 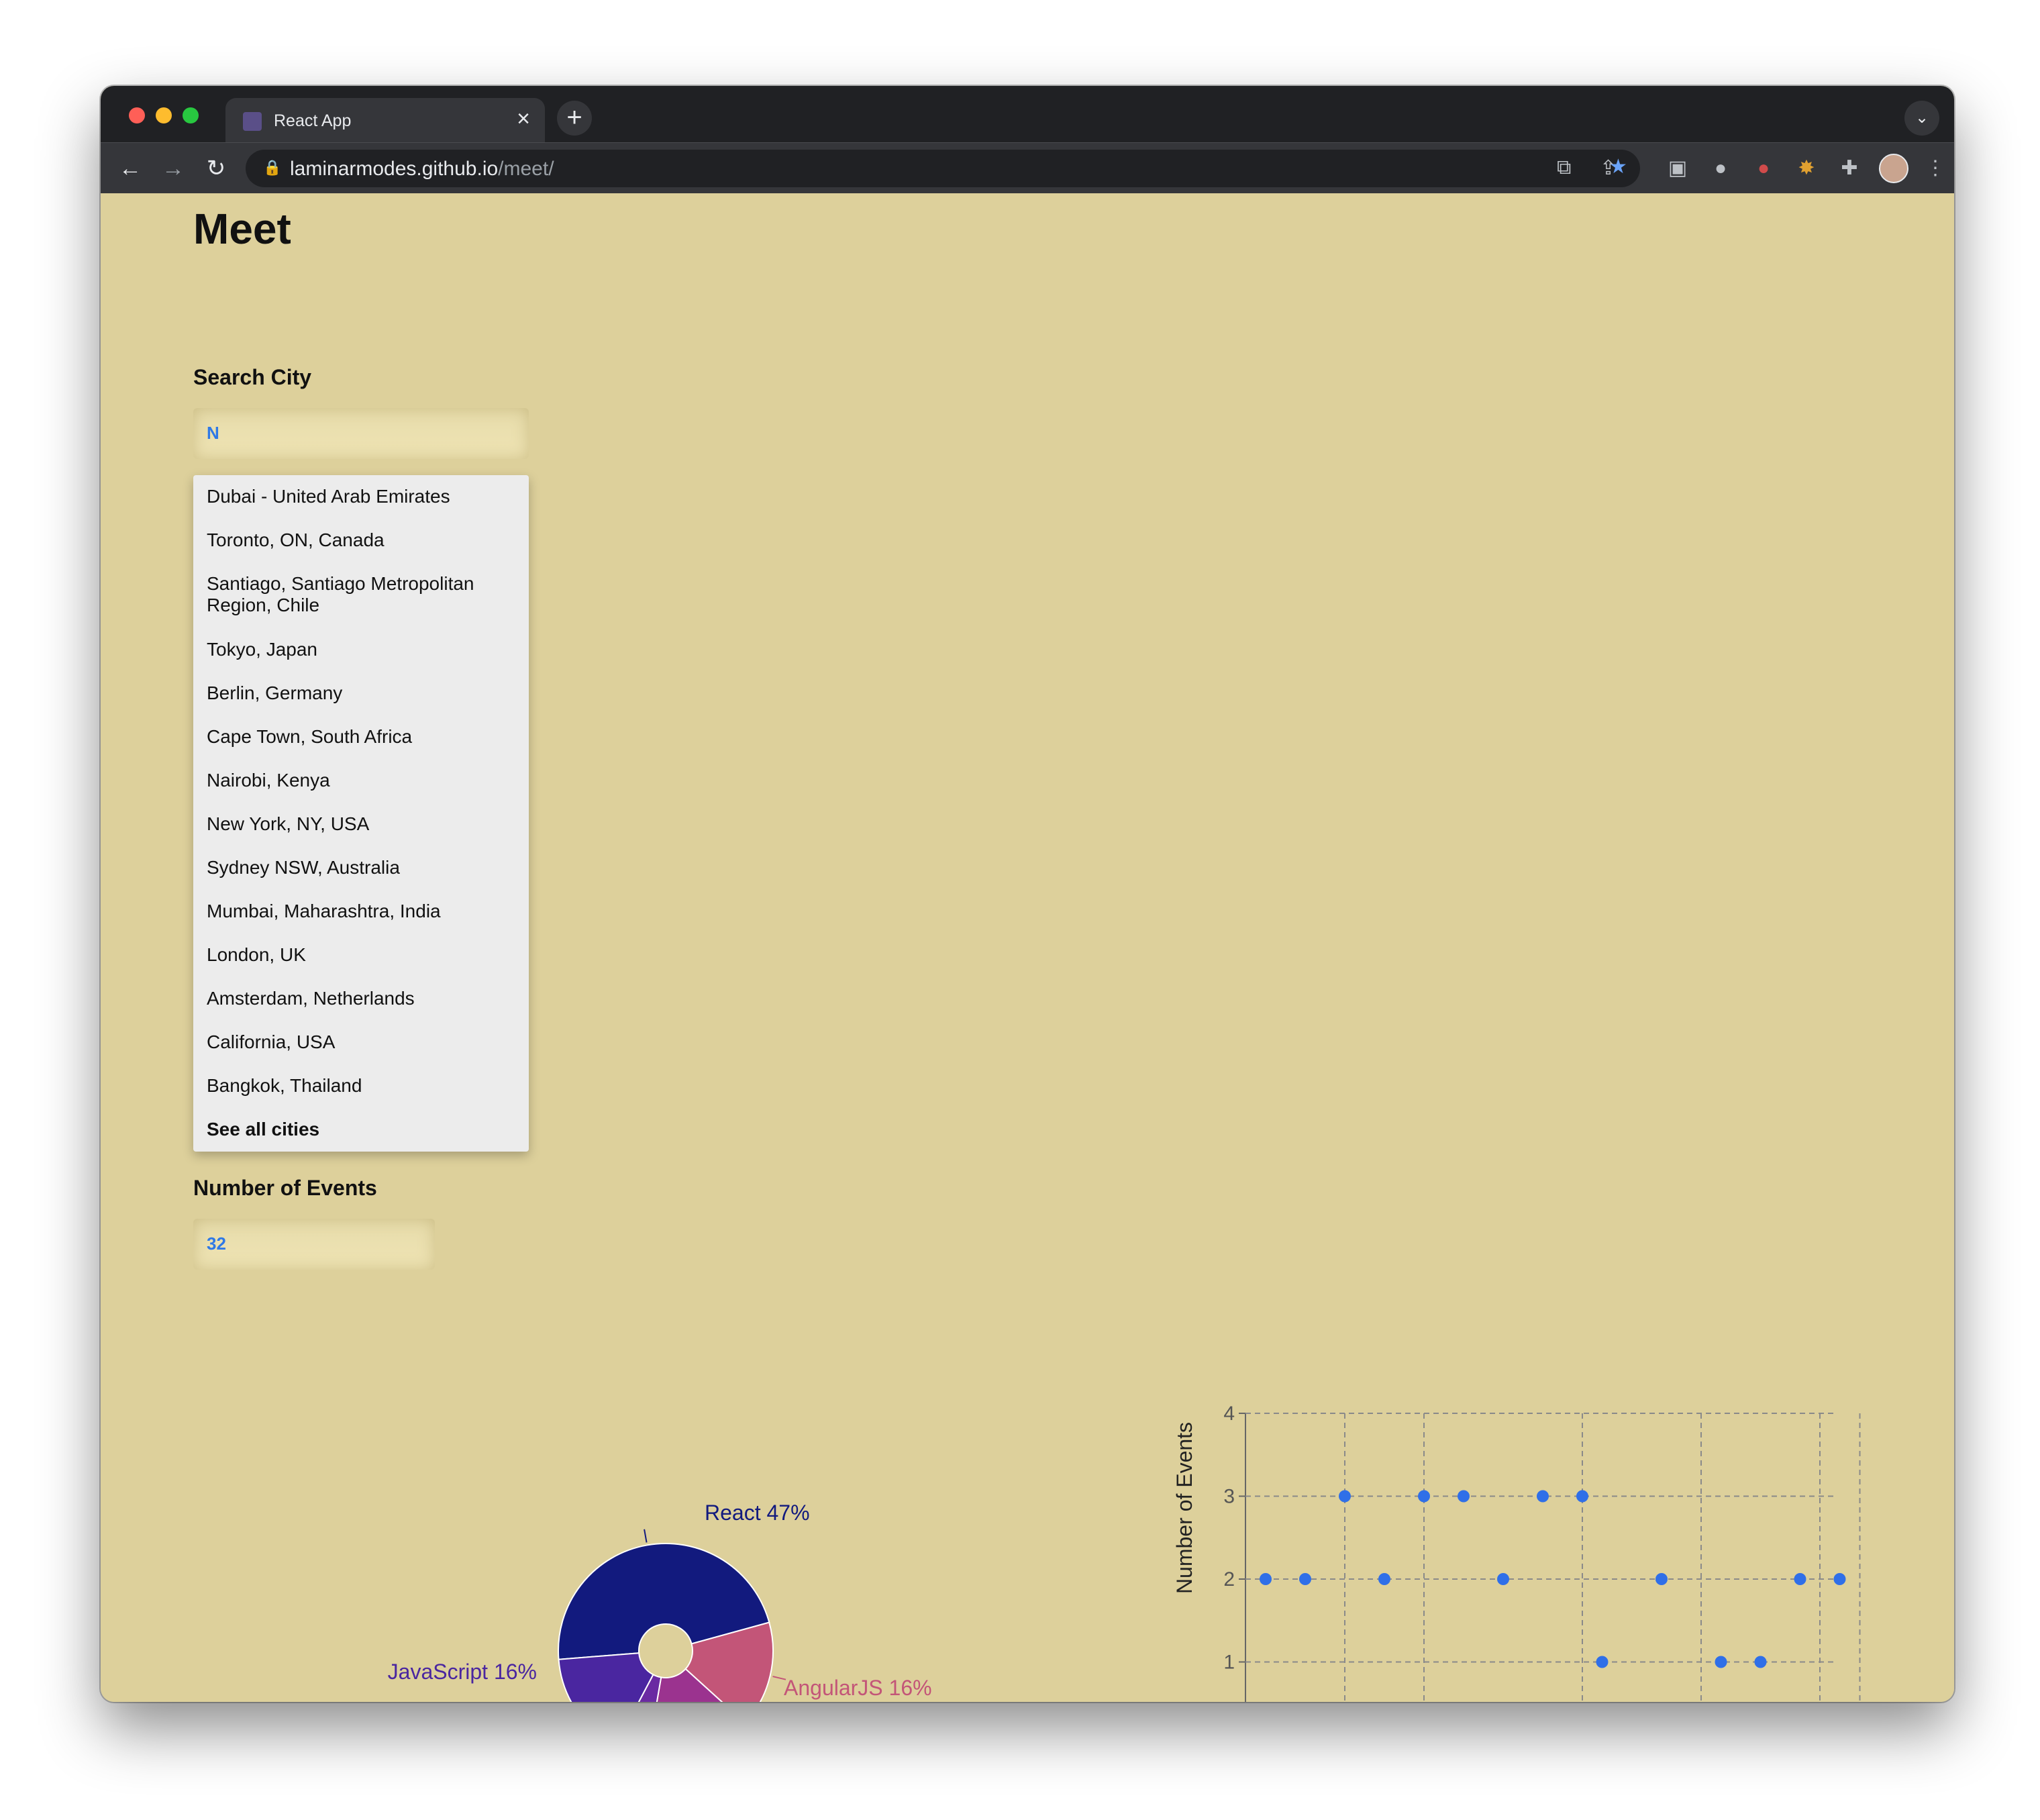 I want to click on open-external-icon: ⧉, so click(x=1564, y=167).